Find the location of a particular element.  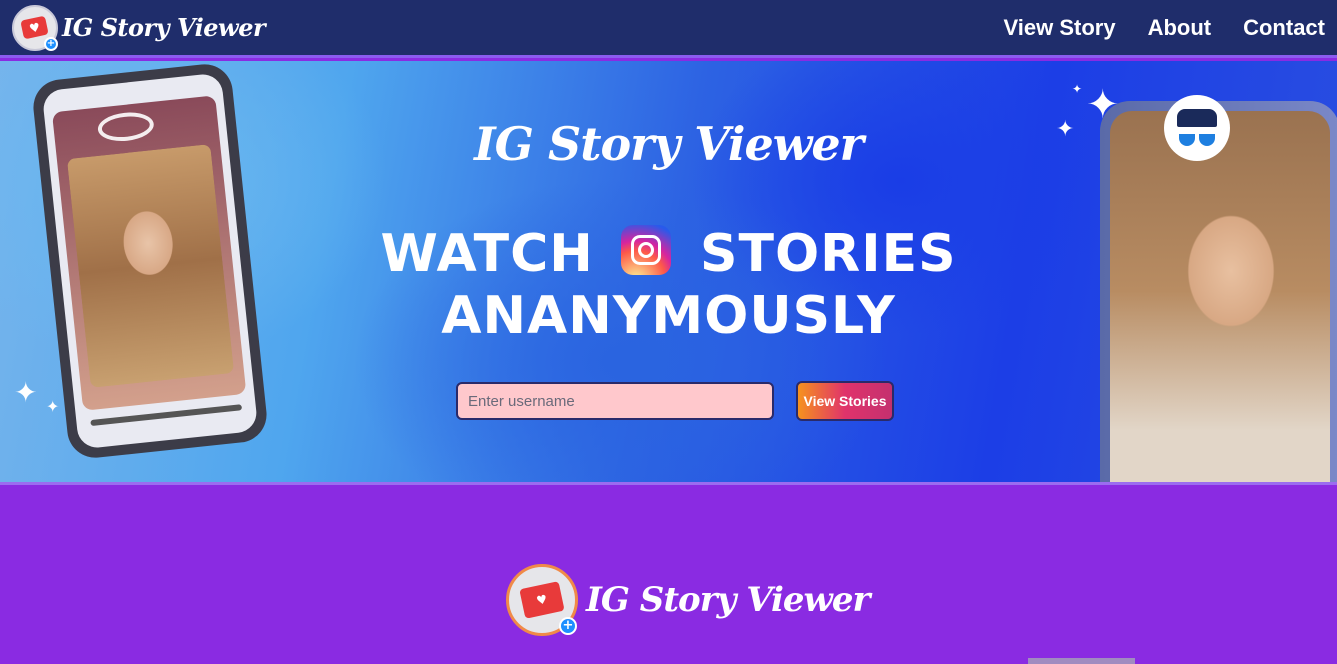

headline-line-1: WATCH STORIES is located at coordinates (668, 254).